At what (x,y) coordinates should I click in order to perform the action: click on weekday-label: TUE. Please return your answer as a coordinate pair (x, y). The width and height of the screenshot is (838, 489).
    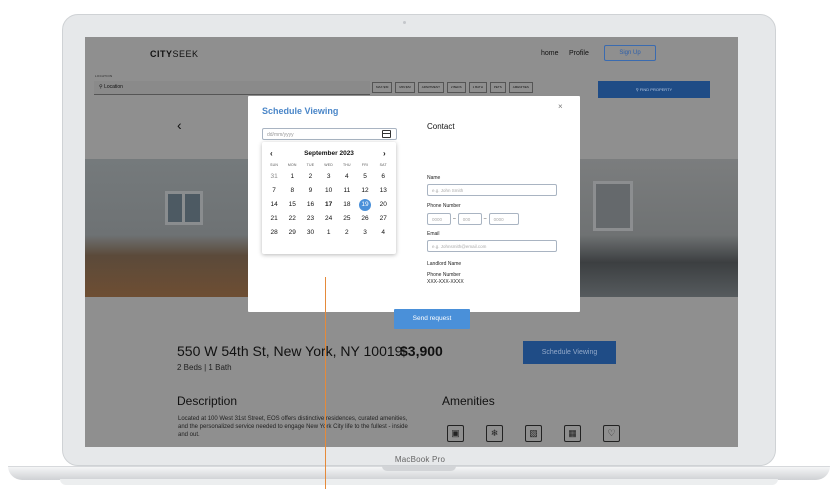
    Looking at the image, I should click on (310, 165).